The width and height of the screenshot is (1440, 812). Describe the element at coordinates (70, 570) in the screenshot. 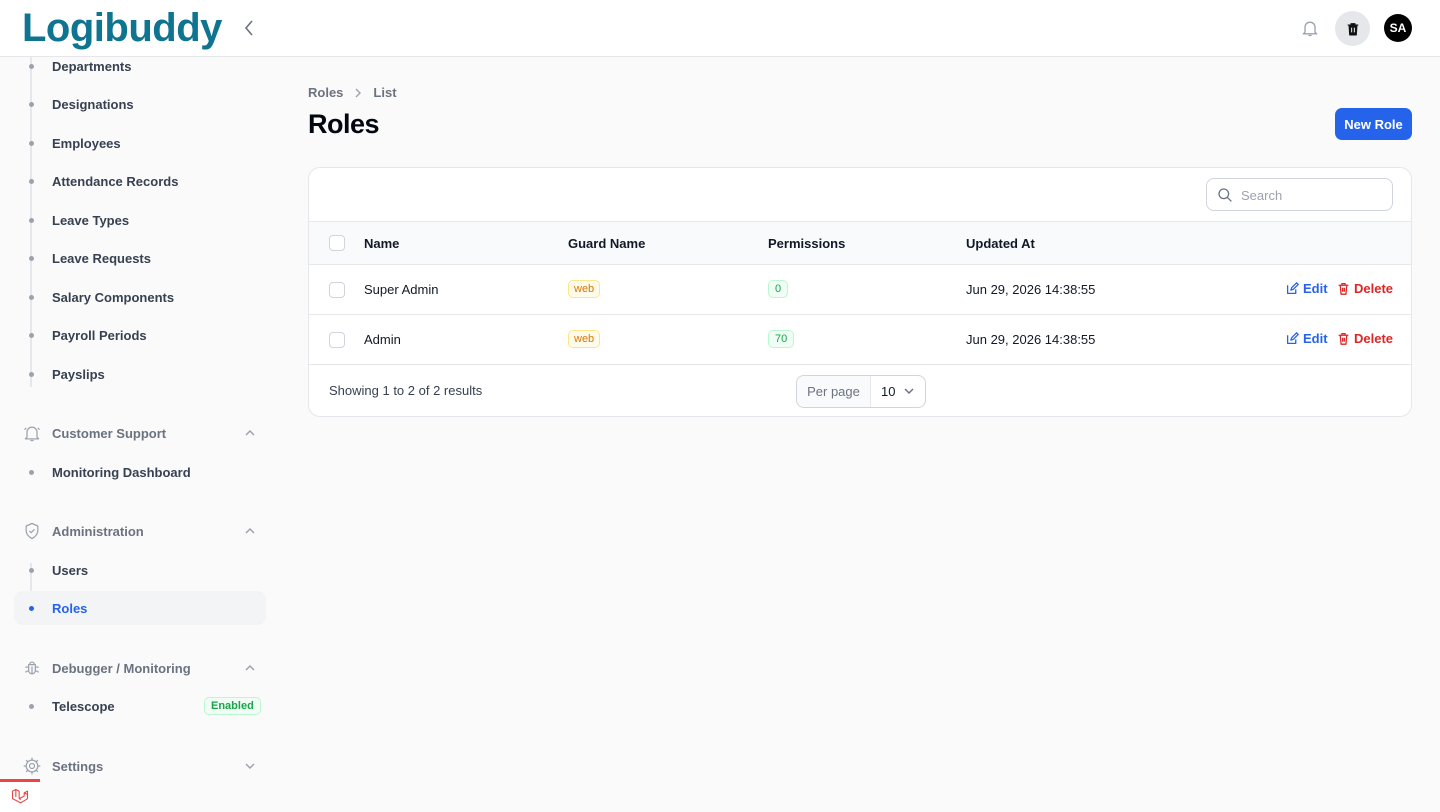

I see `sidebar-item-label: Users` at that location.